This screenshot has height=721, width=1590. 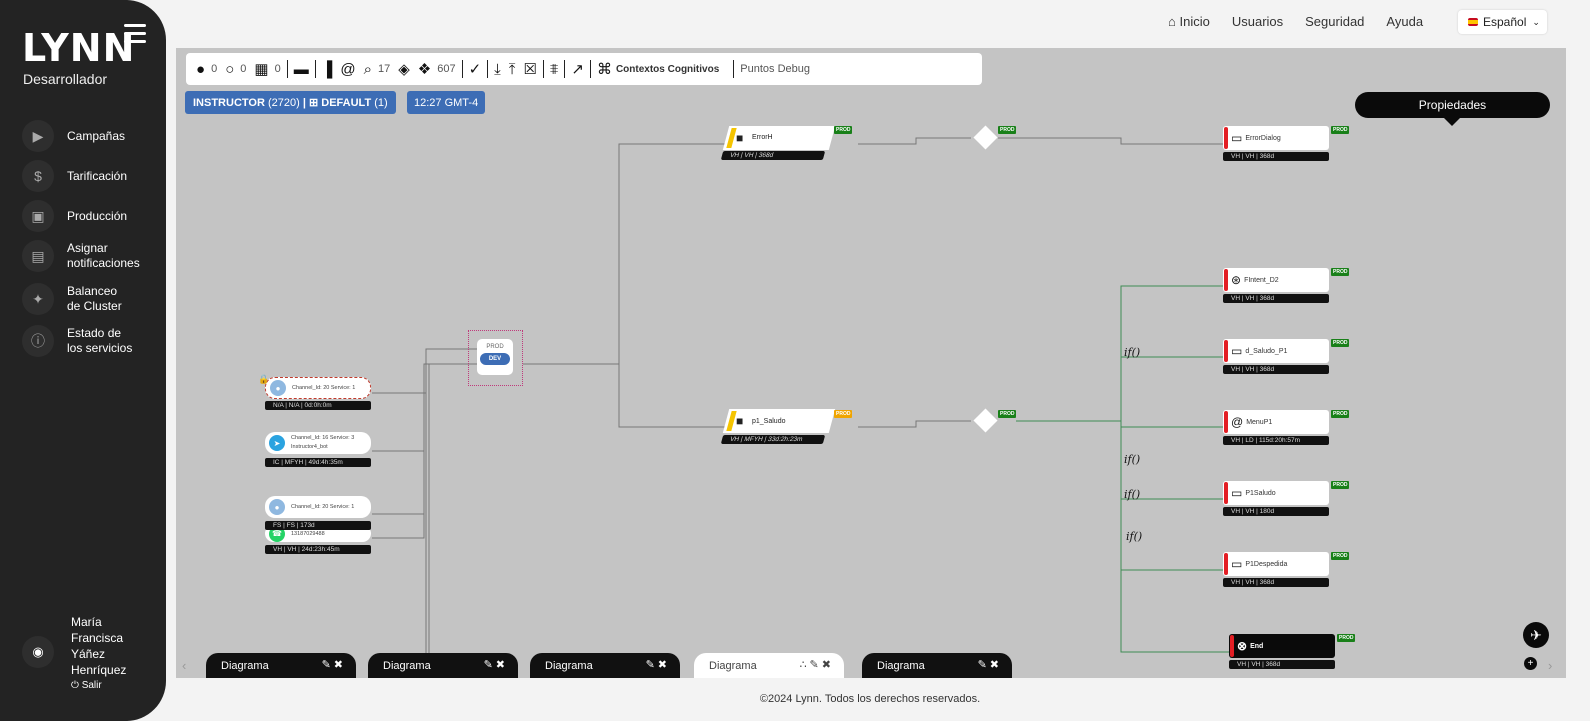 I want to click on download-icon: ⤓, so click(x=497, y=69).